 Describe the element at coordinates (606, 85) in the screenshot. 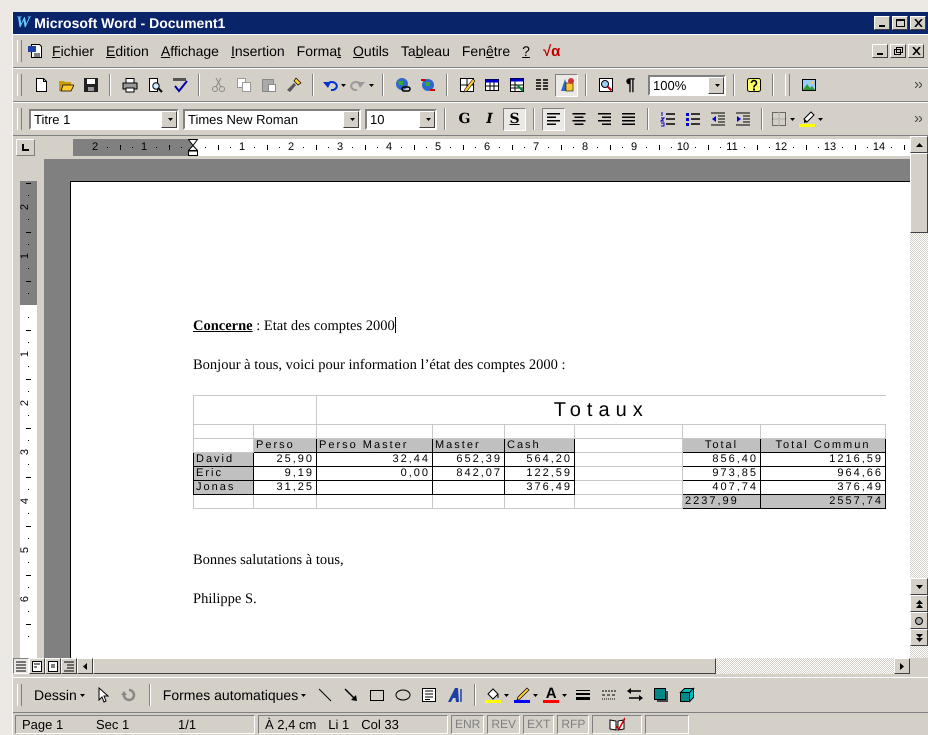

I see `document-map-icon` at that location.